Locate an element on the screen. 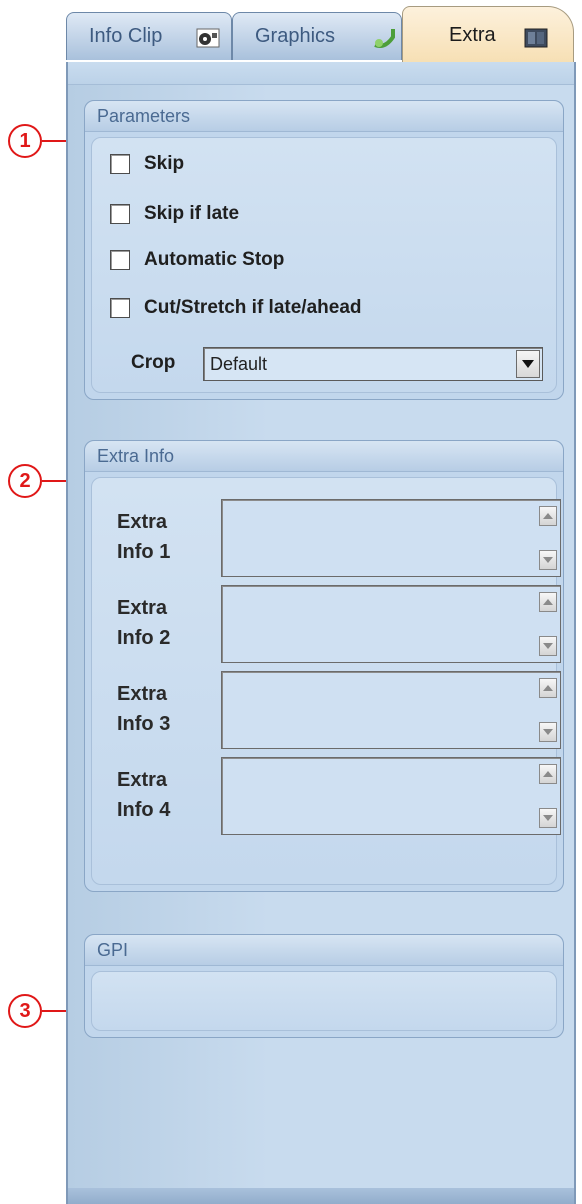  extra-info-4-field is located at coordinates (391, 796).